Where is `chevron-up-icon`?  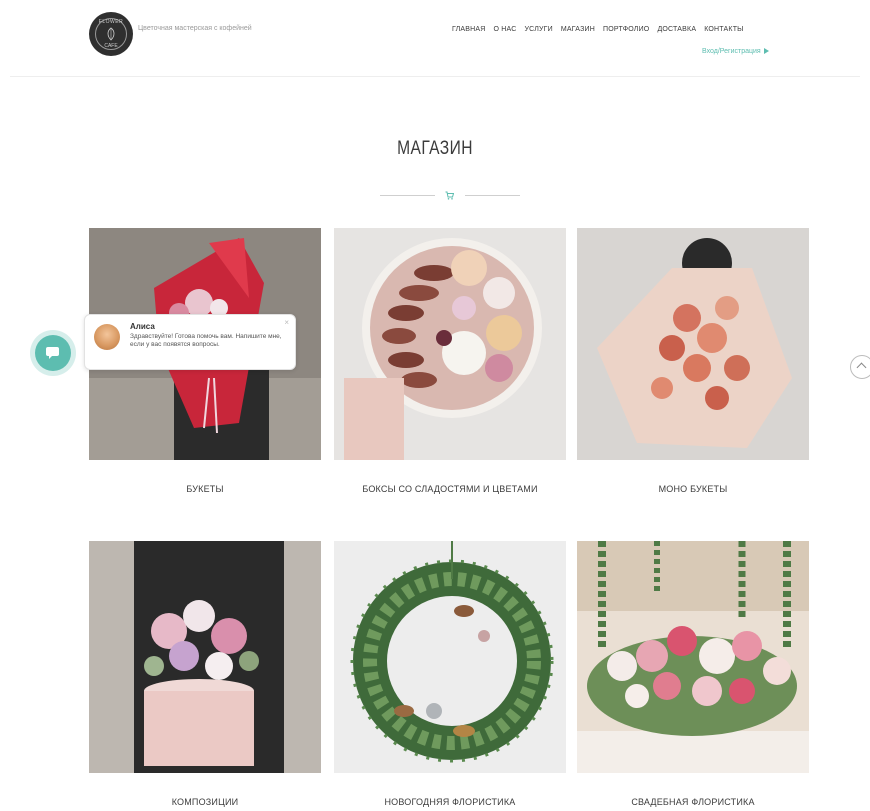 chevron-up-icon is located at coordinates (861, 367).